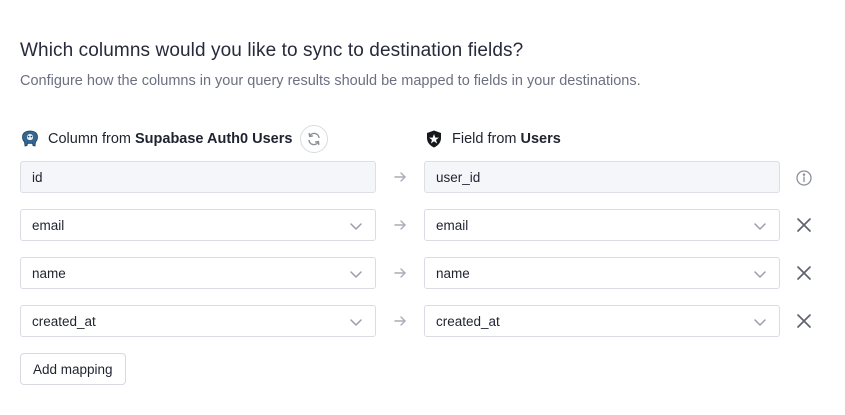  Describe the element at coordinates (804, 178) in the screenshot. I see `info-icon` at that location.